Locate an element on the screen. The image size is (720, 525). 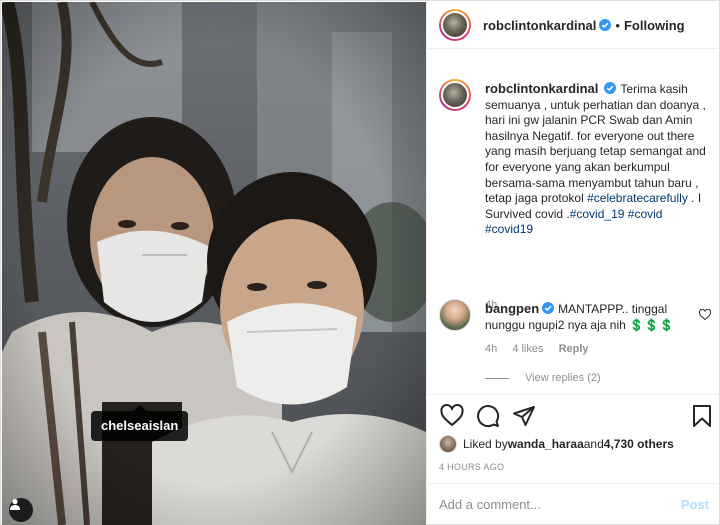
comment-icon is located at coordinates (488, 416).